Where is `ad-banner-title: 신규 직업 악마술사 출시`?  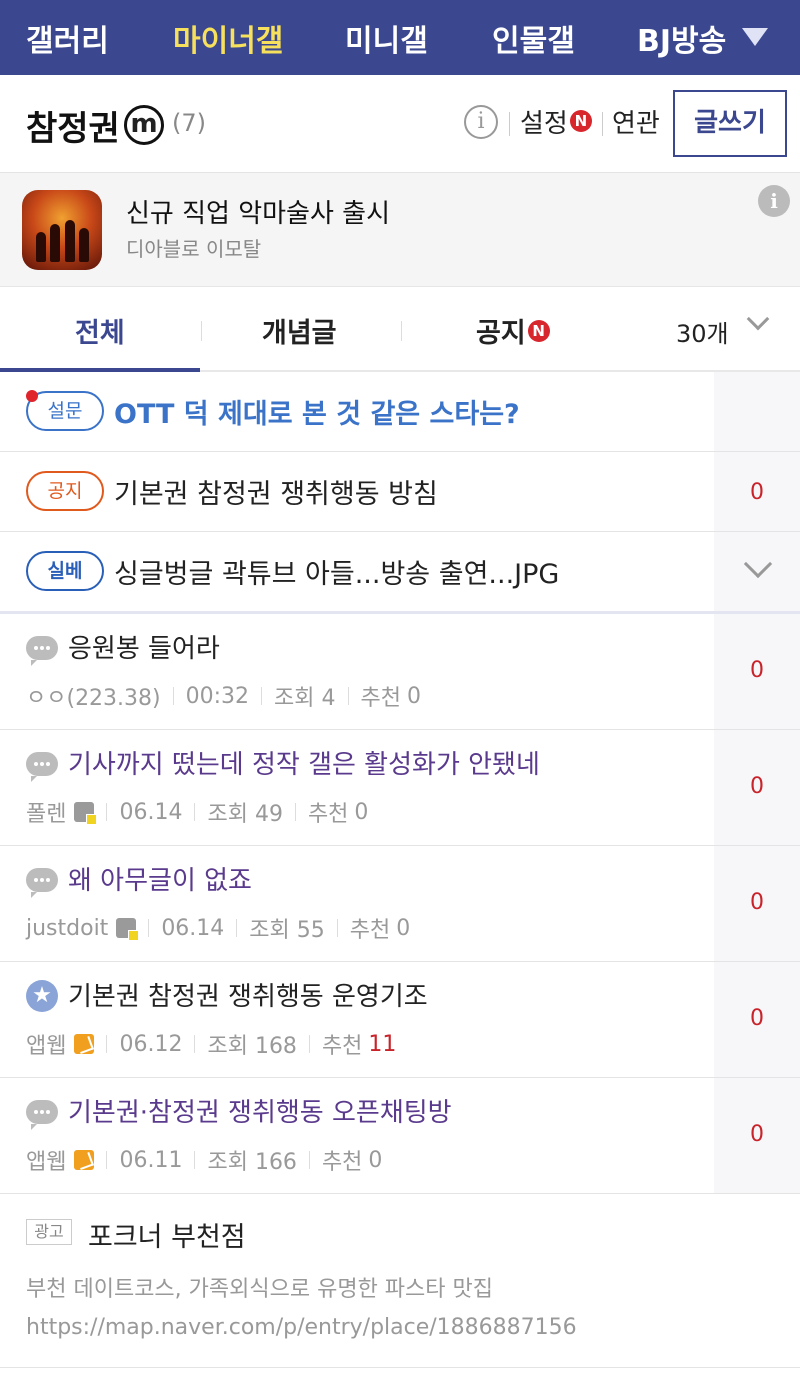 ad-banner-title: 신규 직업 악마술사 출시 is located at coordinates (258, 214).